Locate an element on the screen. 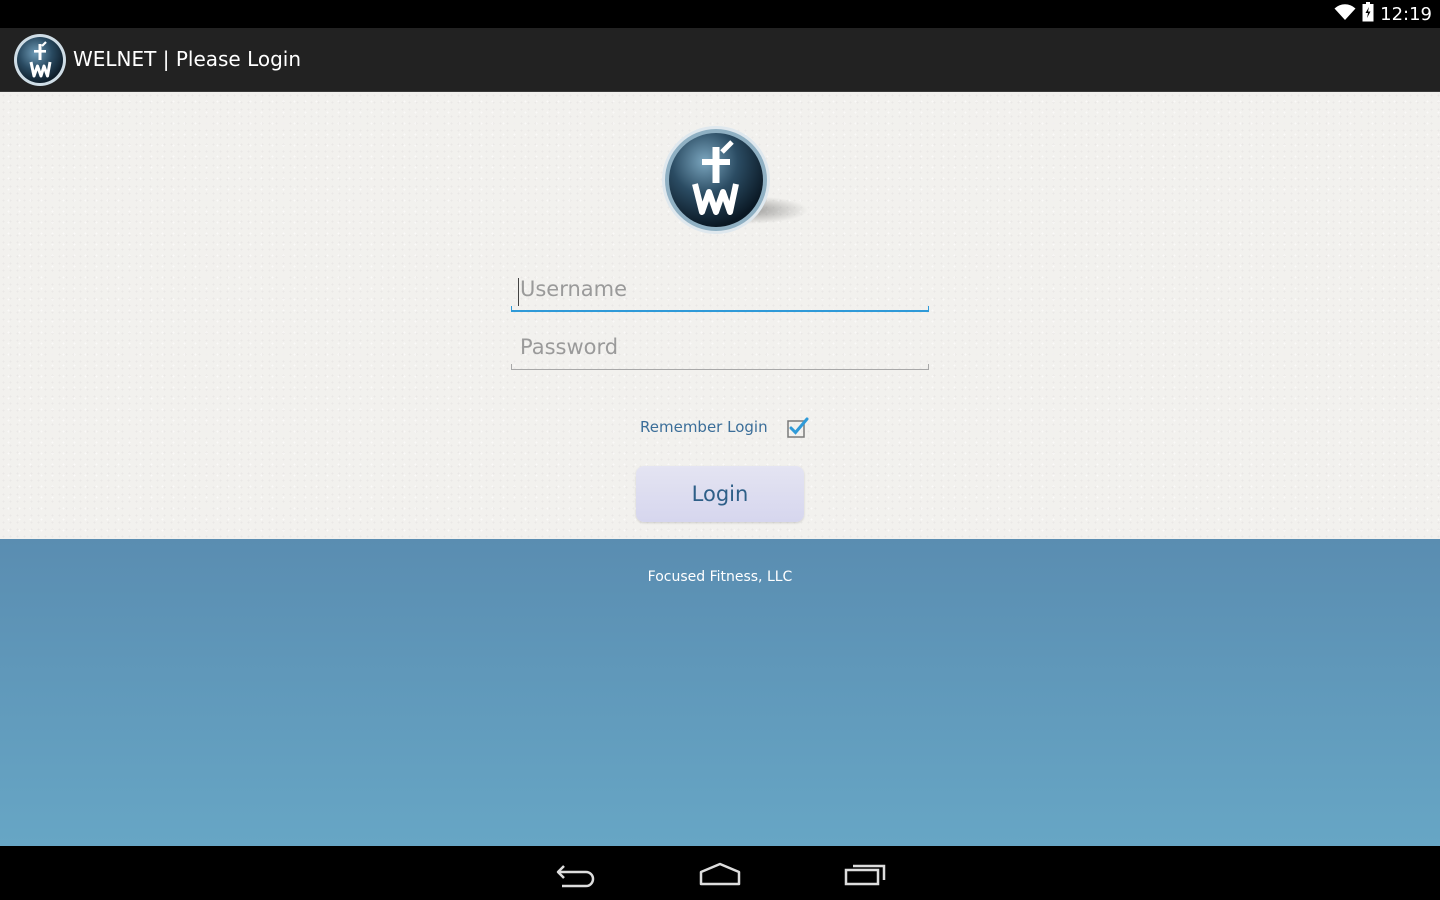 This screenshot has width=1440, height=900. status-time: 12:19 is located at coordinates (1406, 14).